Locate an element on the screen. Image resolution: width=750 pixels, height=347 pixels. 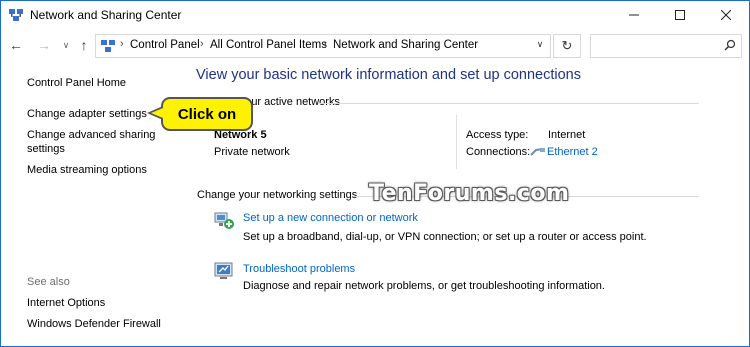
internet-options-link: Internet Options is located at coordinates (66, 303).